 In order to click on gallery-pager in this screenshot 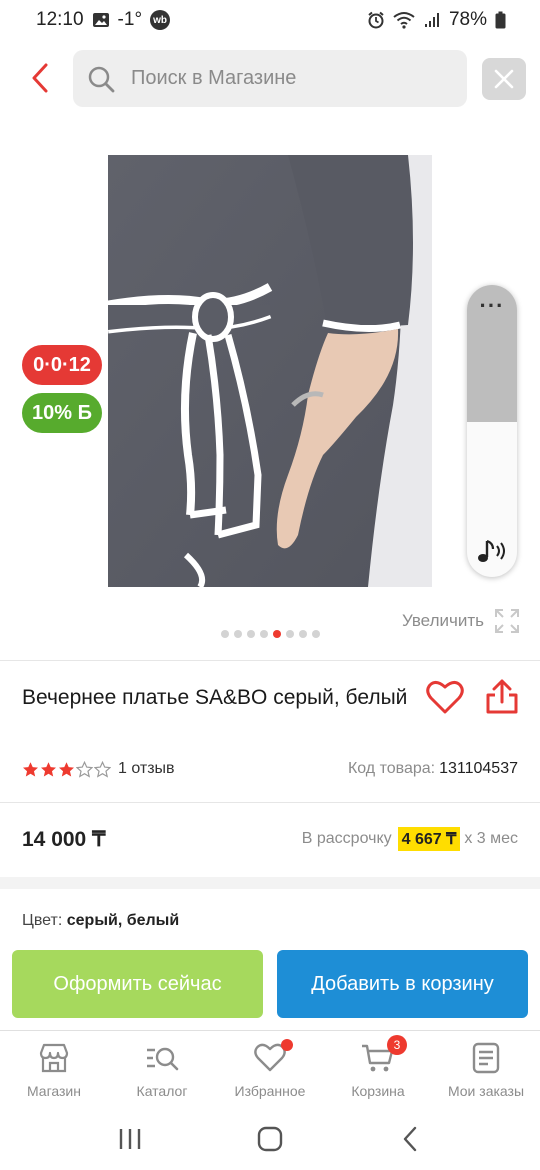, I will do `click(270, 634)`.